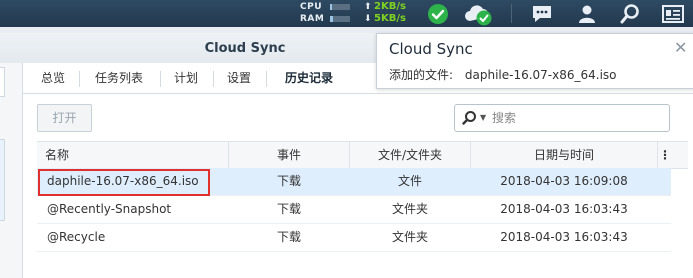 The height and width of the screenshot is (278, 693). I want to click on notification-title: Cloud Sync, so click(431, 49).